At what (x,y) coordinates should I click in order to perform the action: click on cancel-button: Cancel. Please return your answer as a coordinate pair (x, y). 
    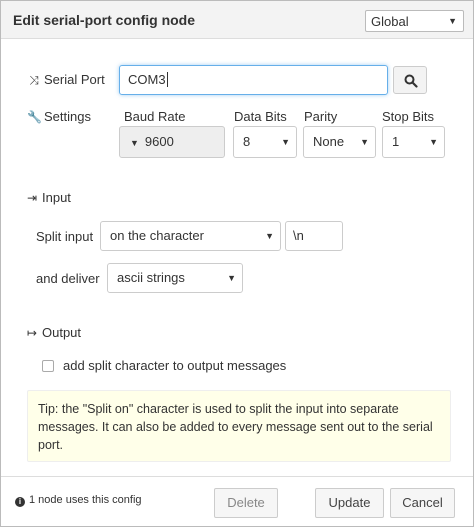
    Looking at the image, I should click on (422, 503).